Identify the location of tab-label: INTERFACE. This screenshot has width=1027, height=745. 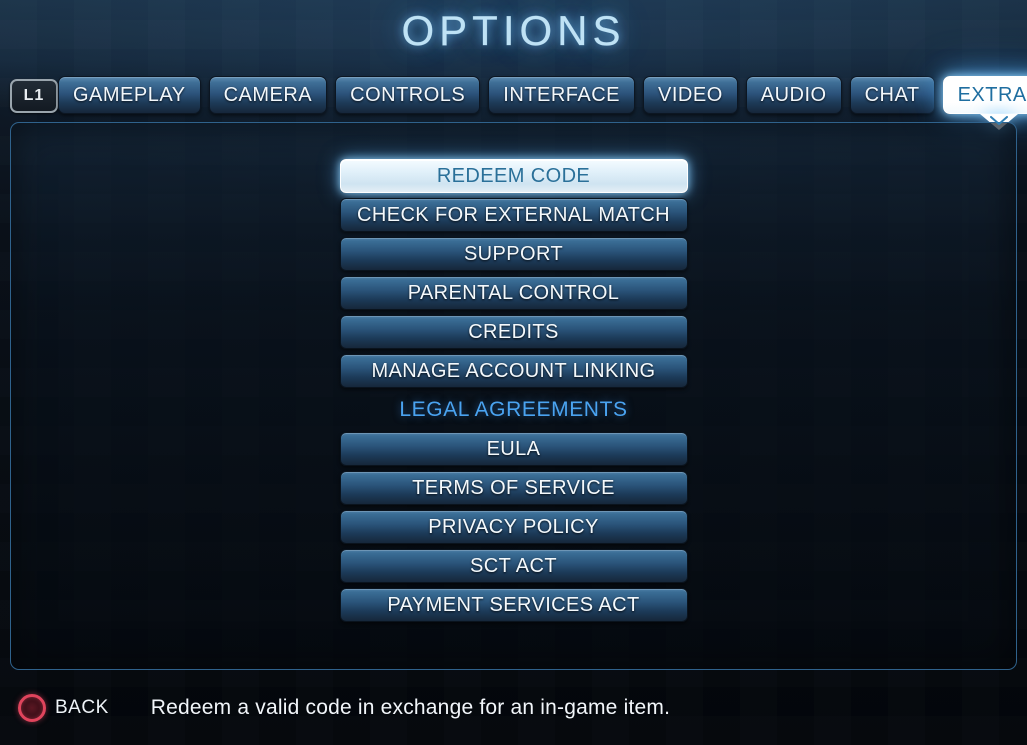
(562, 94).